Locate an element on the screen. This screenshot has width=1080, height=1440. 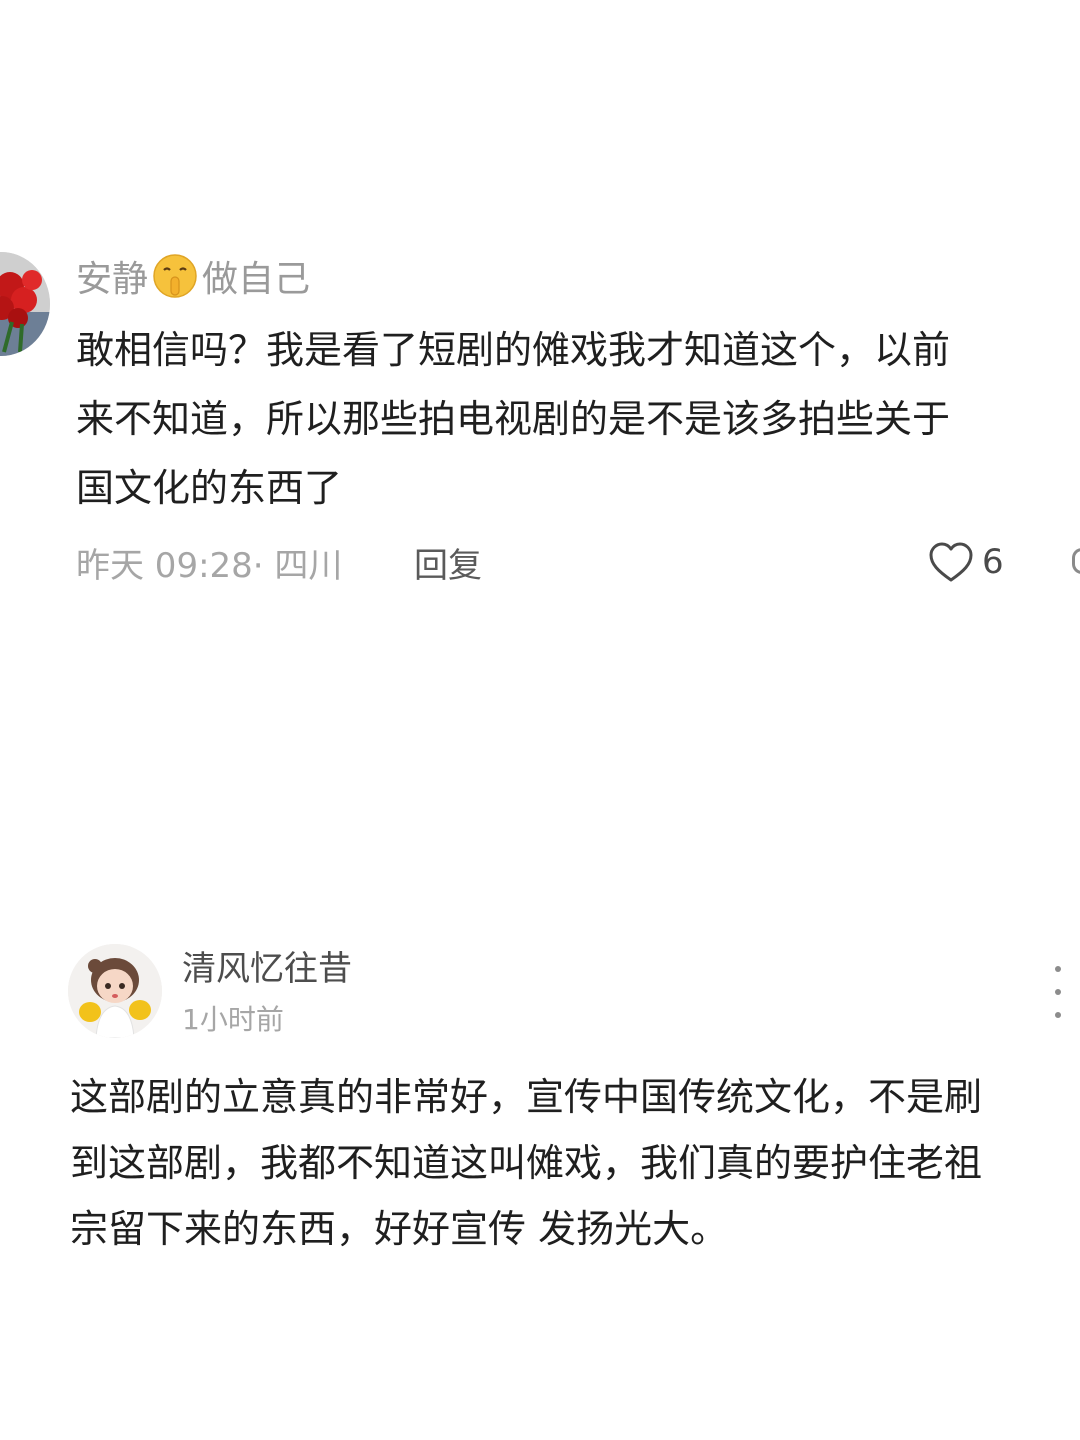
comment-text-line: 来不知道，所以那些拍电视剧的是不是该多拍些关于 is located at coordinates (513, 419).